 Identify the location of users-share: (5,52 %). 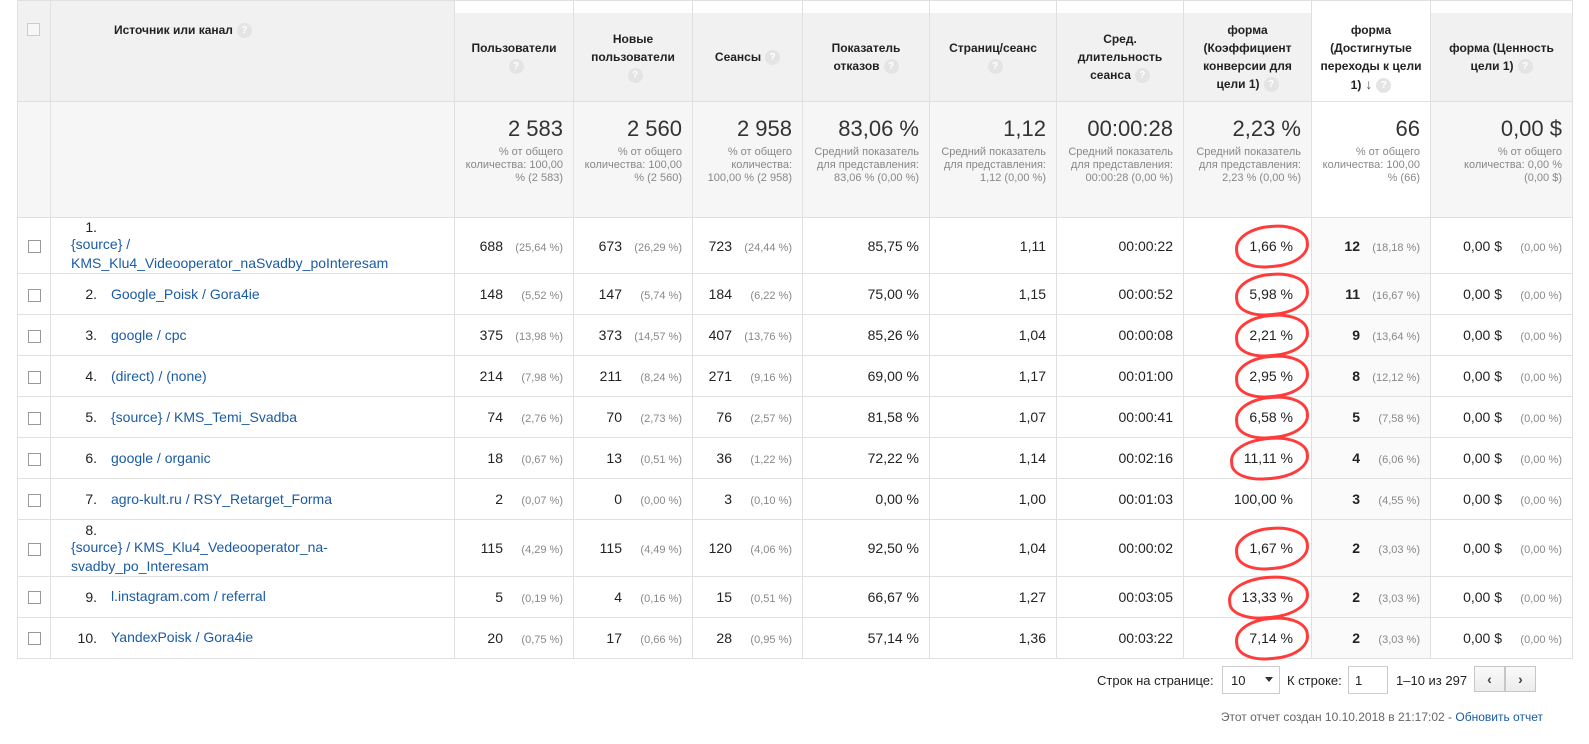
(542, 296).